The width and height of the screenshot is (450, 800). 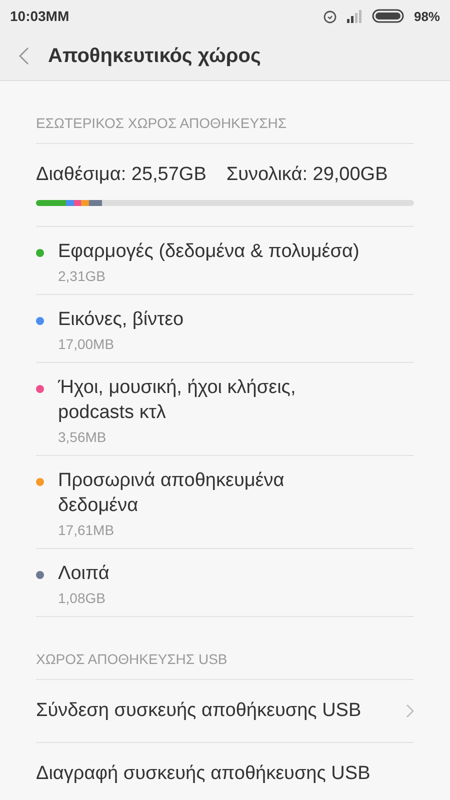 What do you see at coordinates (225, 648) in the screenshot?
I see `section-heading: ΧΩΡΟΣ ΑΠΟΘΗΚΕΥΣΗΣ USB` at bounding box center [225, 648].